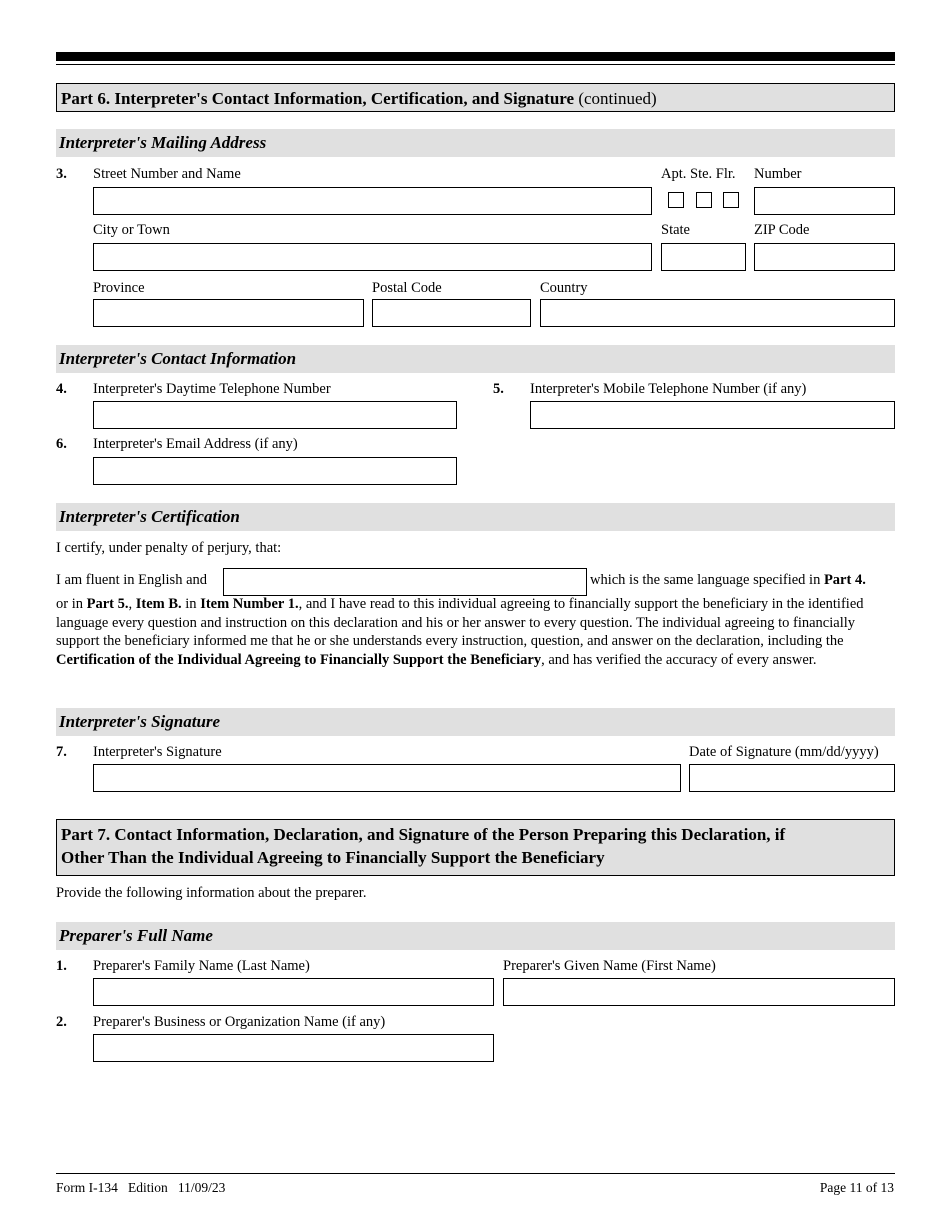 This screenshot has height=1230, width=950. I want to click on apt-ste-flr-label: Apt. Ste. Flr., so click(698, 174).